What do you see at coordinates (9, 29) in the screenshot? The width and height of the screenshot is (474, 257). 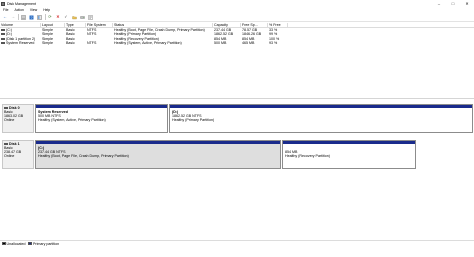 I see `volume-name: (C:)` at bounding box center [9, 29].